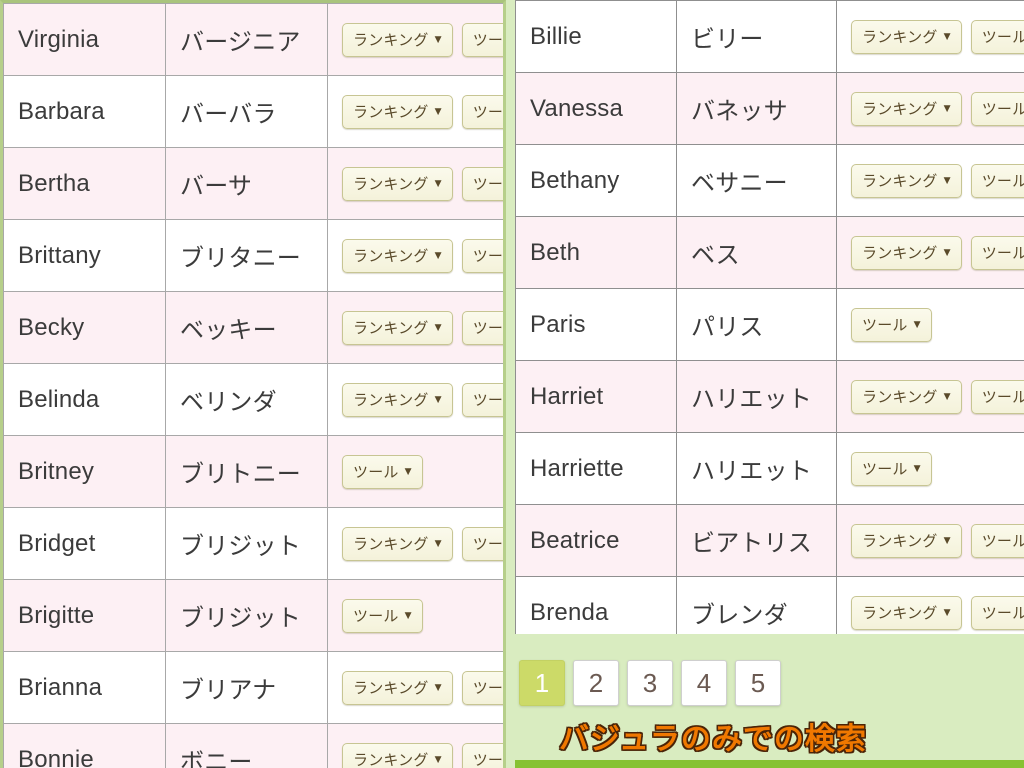  What do you see at coordinates (756, 108) in the screenshot?
I see `name-jp-cell: バネッサ` at bounding box center [756, 108].